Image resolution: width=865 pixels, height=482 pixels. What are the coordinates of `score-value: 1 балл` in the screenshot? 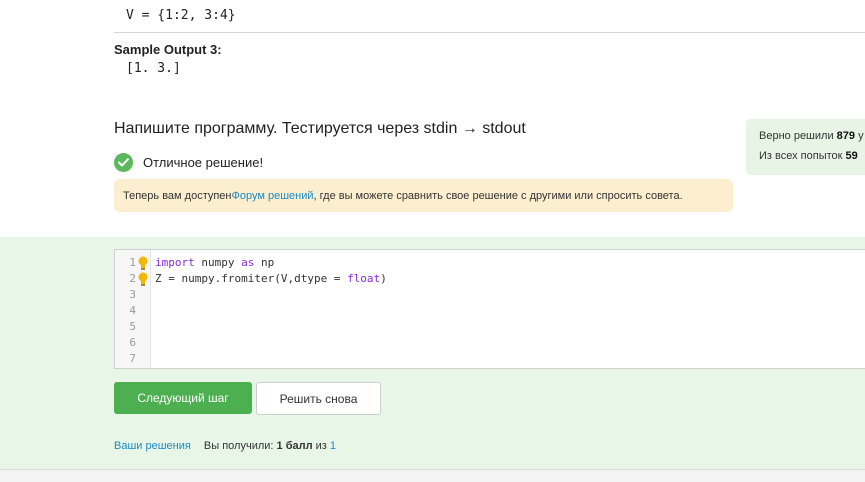 It's located at (294, 446).